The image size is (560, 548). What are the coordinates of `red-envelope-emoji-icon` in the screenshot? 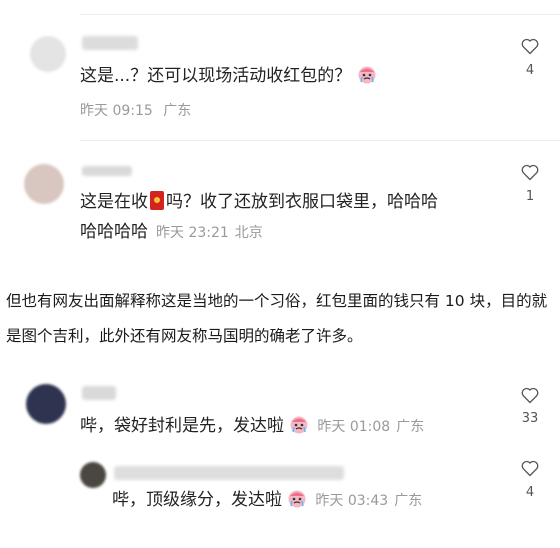 It's located at (157, 200).